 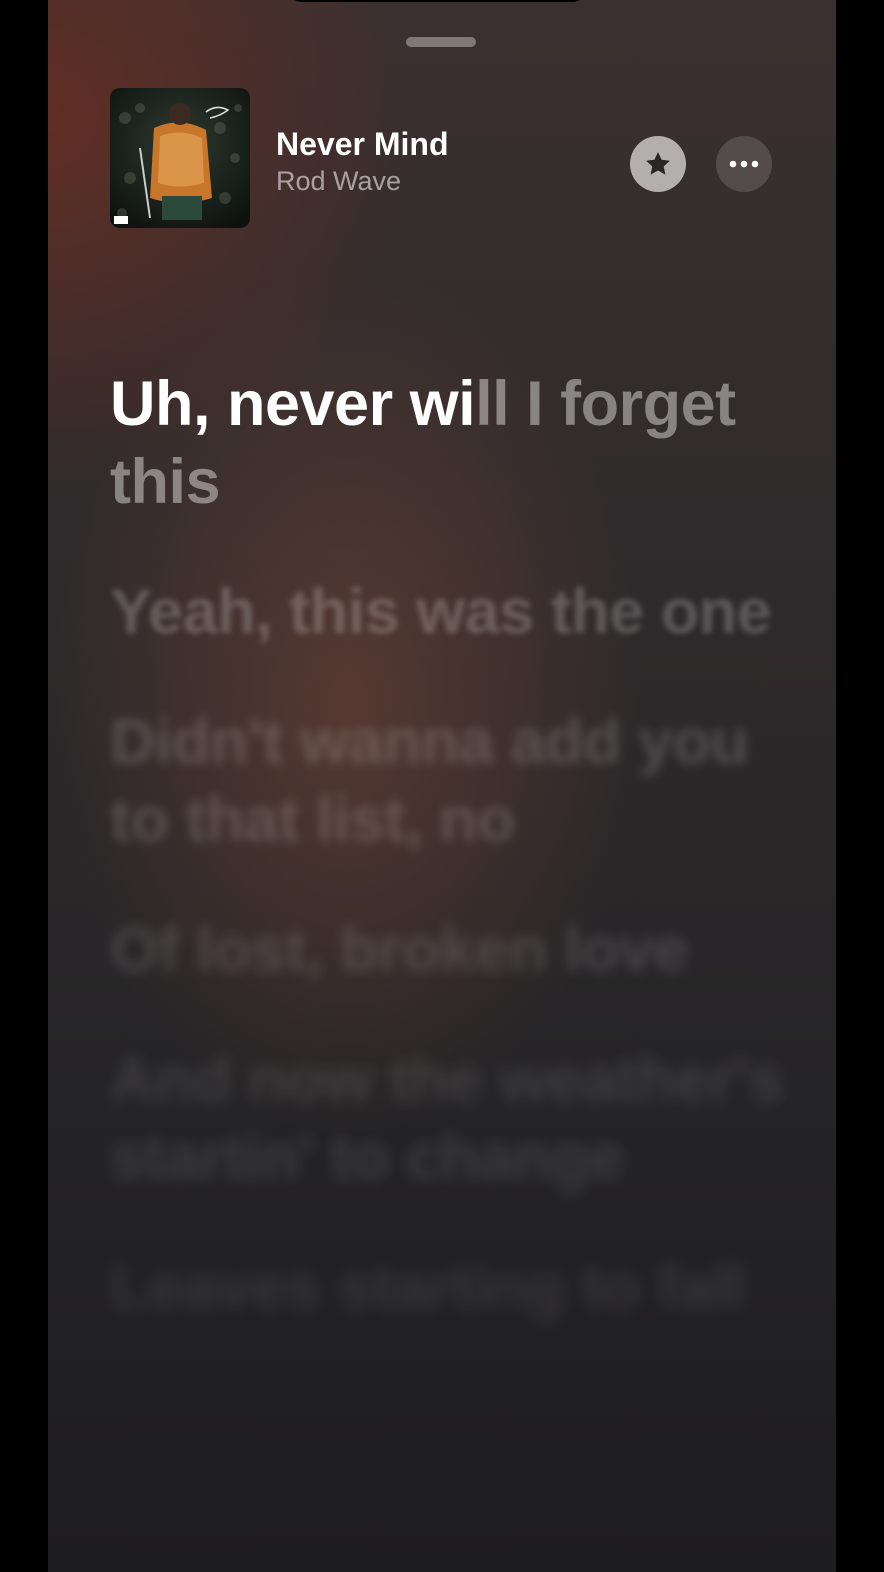 I want to click on song-title: Never Mind, so click(x=362, y=144).